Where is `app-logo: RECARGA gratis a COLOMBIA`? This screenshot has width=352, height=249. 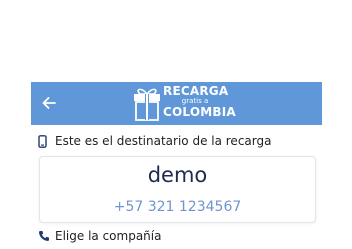 app-logo: RECARGA gratis a COLOMBIA is located at coordinates (183, 103).